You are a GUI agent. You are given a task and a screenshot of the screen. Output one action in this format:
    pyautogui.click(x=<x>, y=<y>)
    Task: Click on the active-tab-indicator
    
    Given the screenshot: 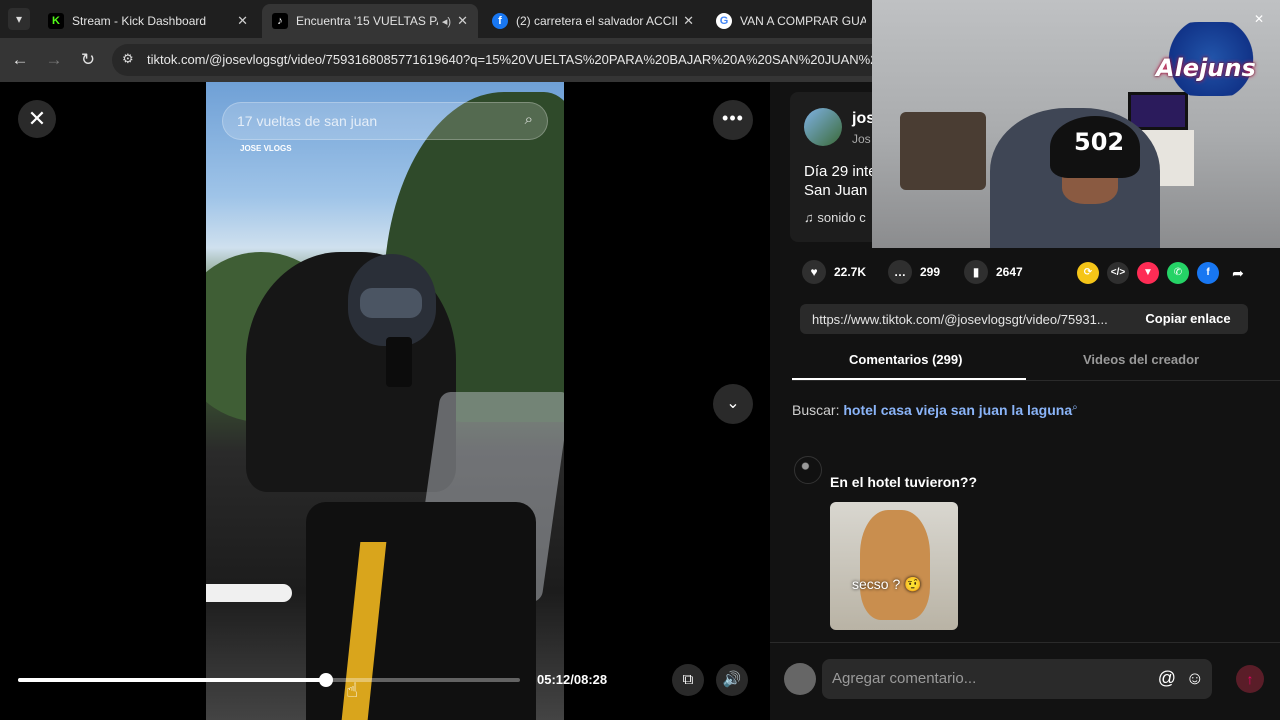 What is the action you would take?
    pyautogui.click(x=909, y=379)
    